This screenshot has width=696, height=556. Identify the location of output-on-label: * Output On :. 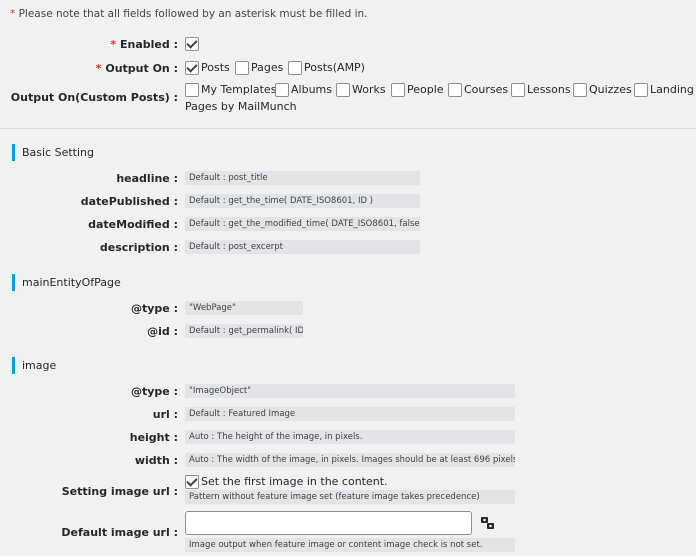
(136, 68).